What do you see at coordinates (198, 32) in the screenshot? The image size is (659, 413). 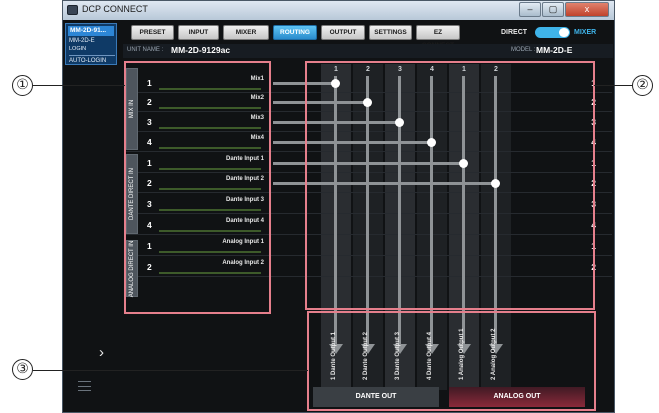 I see `tab-input: INPUT` at bounding box center [198, 32].